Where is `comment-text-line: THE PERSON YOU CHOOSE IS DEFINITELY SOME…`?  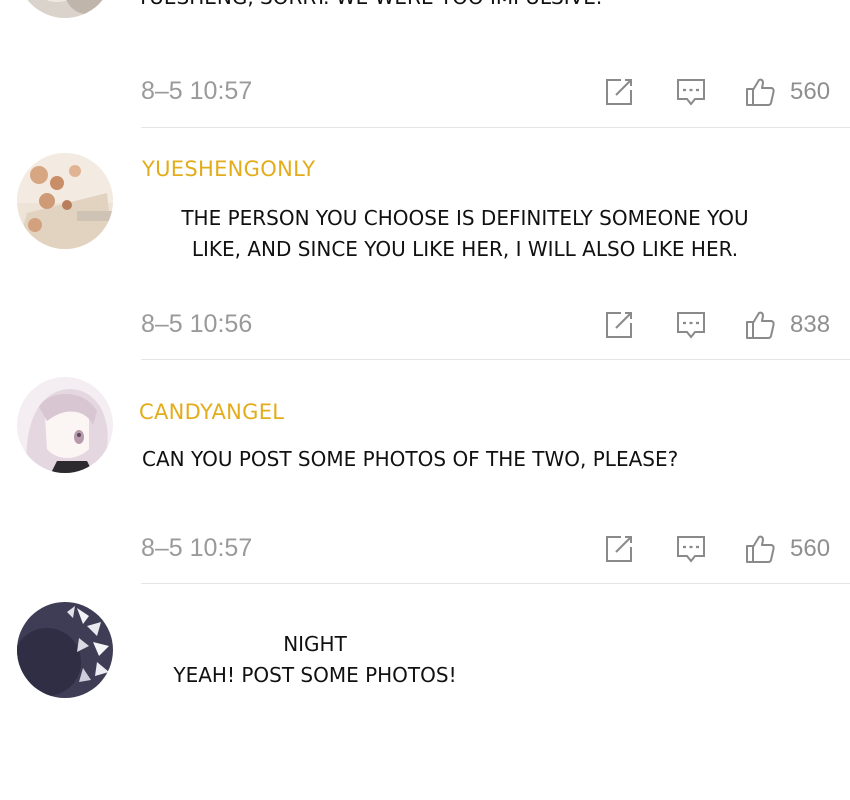 comment-text-line: THE PERSON YOU CHOOSE IS DEFINITELY SOME… is located at coordinates (465, 218).